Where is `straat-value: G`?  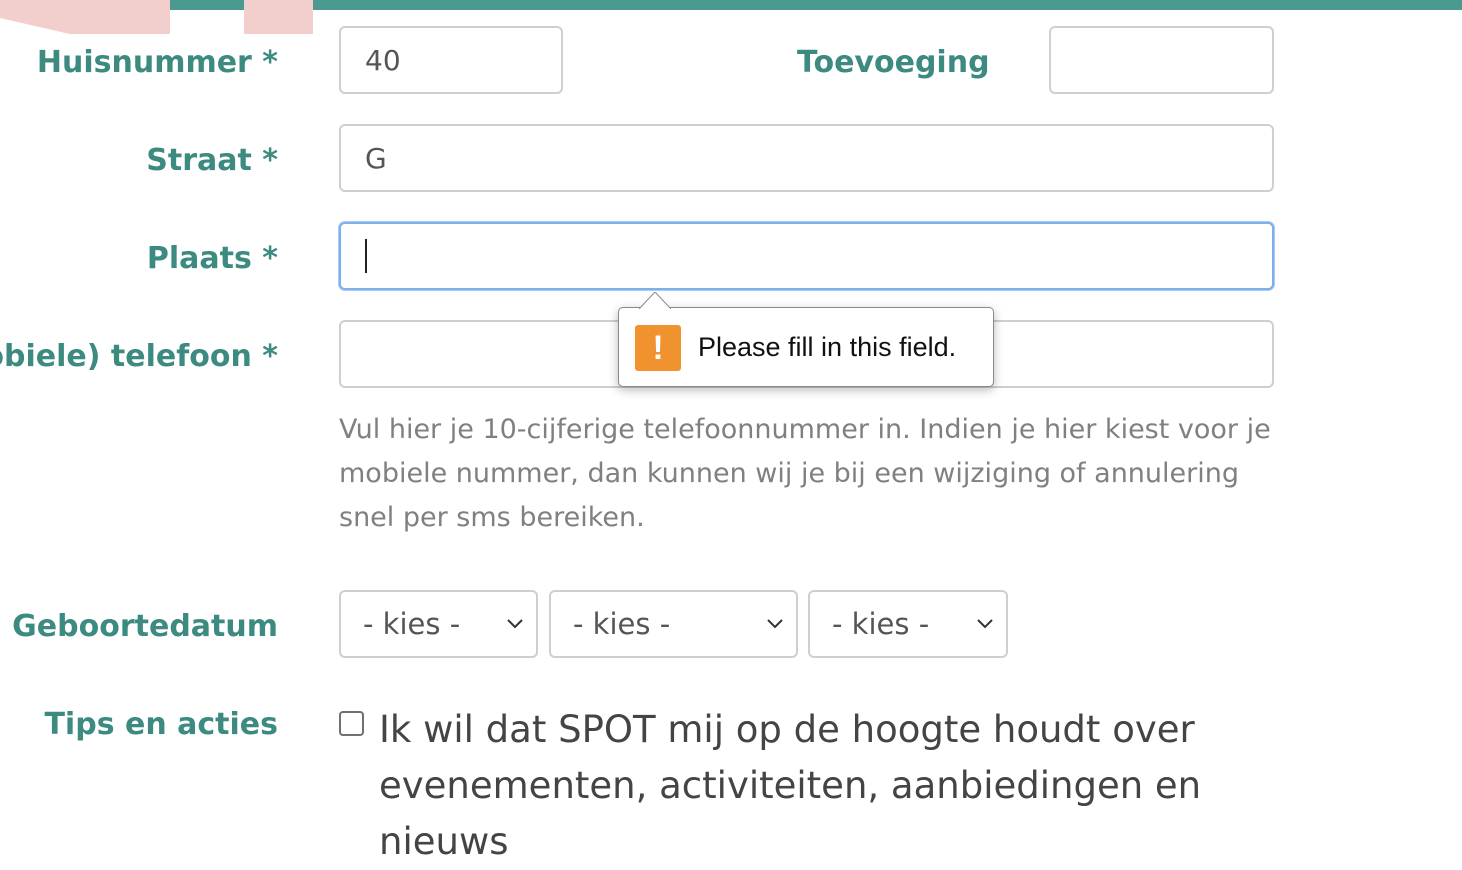 straat-value: G is located at coordinates (376, 158).